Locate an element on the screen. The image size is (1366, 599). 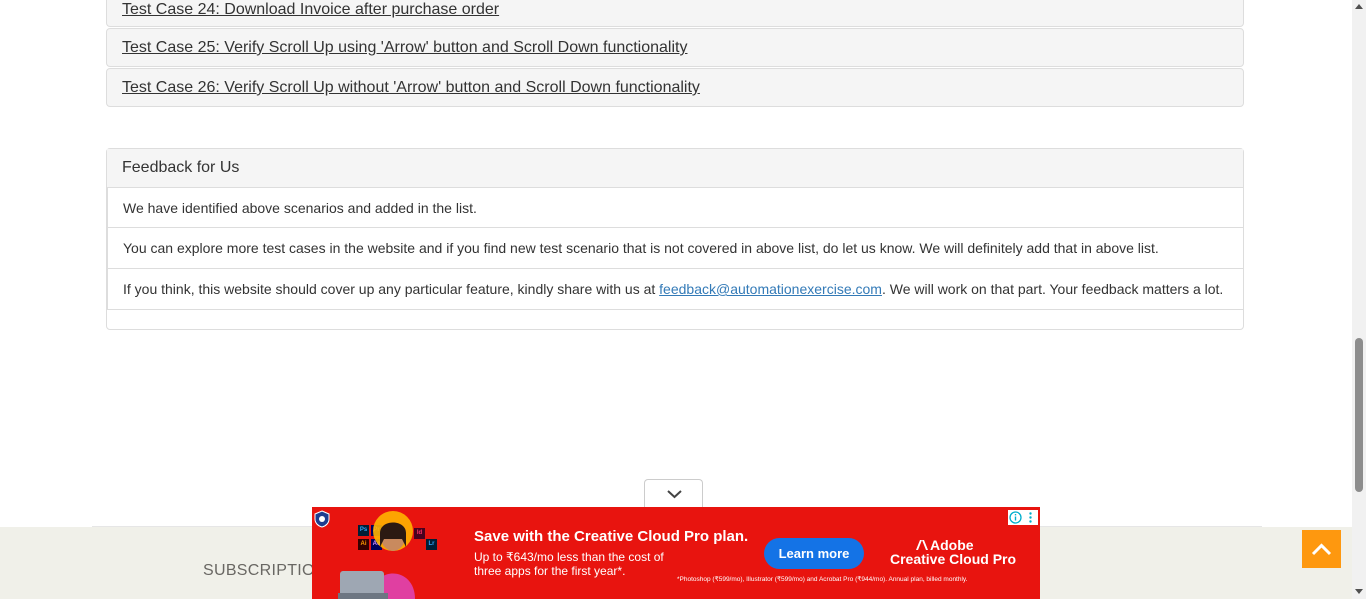
ad-toggle-button is located at coordinates (673, 493).